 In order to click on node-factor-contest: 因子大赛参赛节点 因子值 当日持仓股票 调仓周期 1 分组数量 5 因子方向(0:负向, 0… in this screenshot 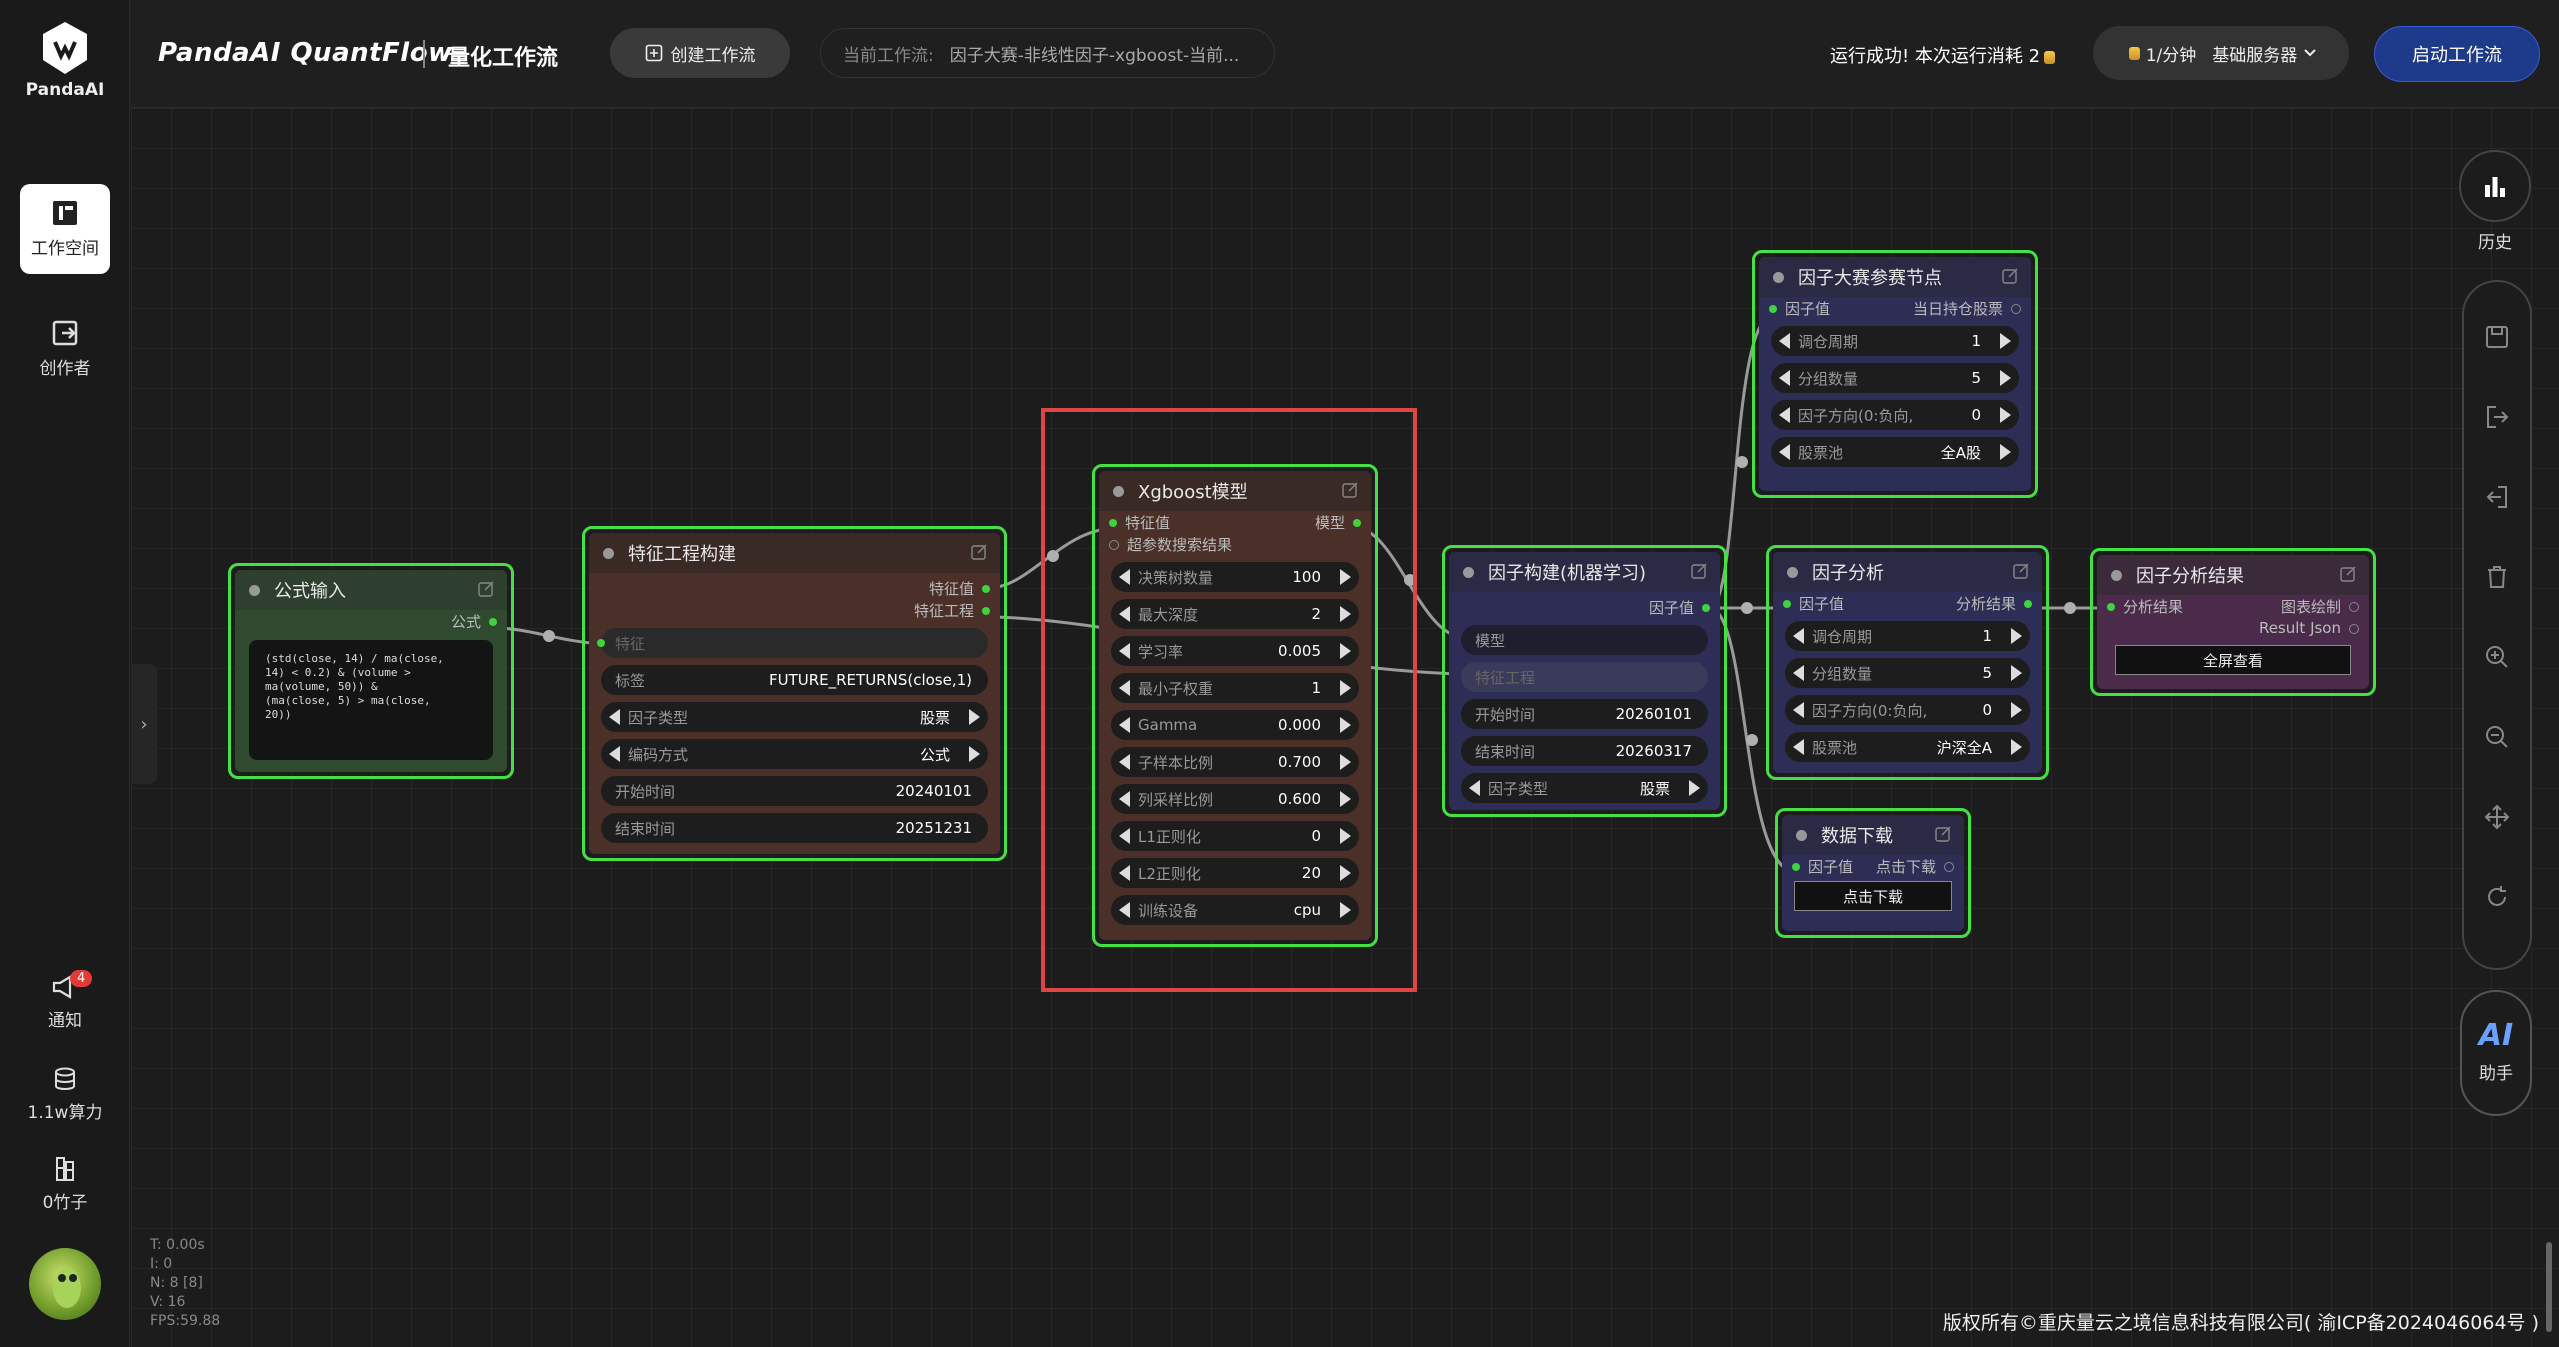, I will do `click(1895, 374)`.